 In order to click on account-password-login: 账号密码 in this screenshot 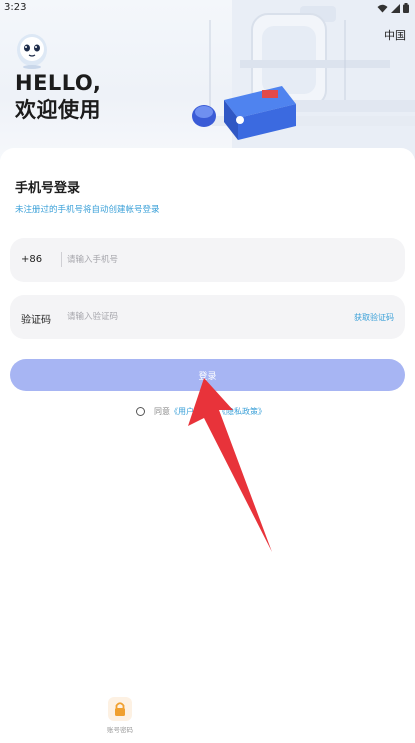, I will do `click(120, 715)`.